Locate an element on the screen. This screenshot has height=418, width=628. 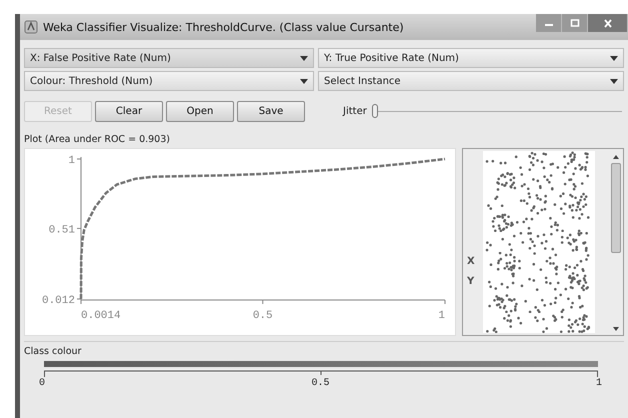
maximize-button is located at coordinates (575, 23).